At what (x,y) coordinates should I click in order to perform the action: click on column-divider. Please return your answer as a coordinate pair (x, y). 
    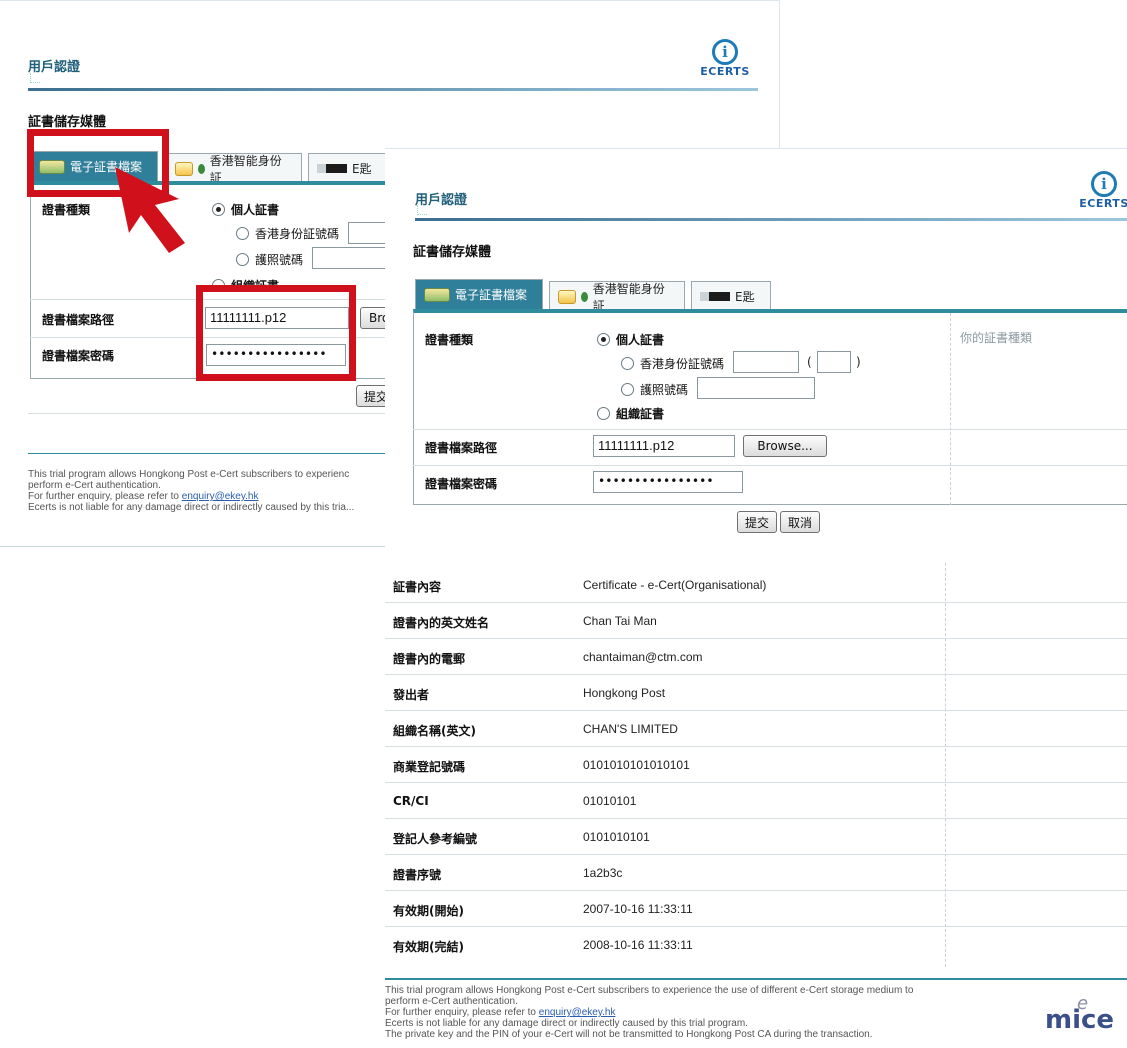
    Looking at the image, I should click on (950, 409).